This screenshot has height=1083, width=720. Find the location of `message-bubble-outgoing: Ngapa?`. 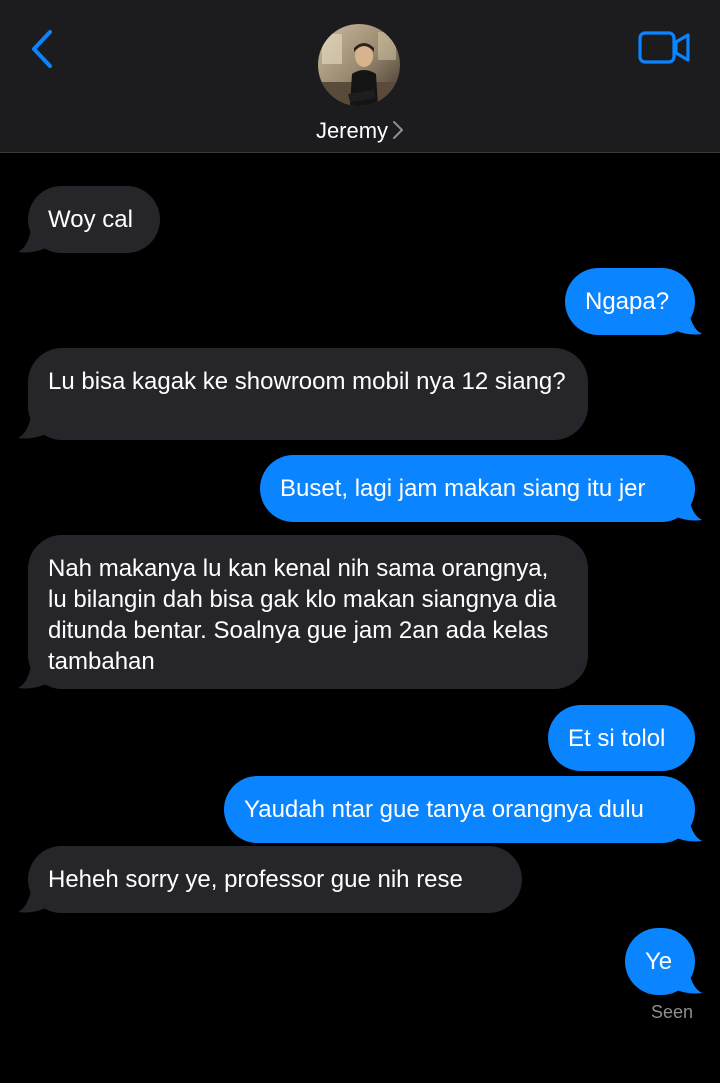

message-bubble-outgoing: Ngapa? is located at coordinates (630, 301).